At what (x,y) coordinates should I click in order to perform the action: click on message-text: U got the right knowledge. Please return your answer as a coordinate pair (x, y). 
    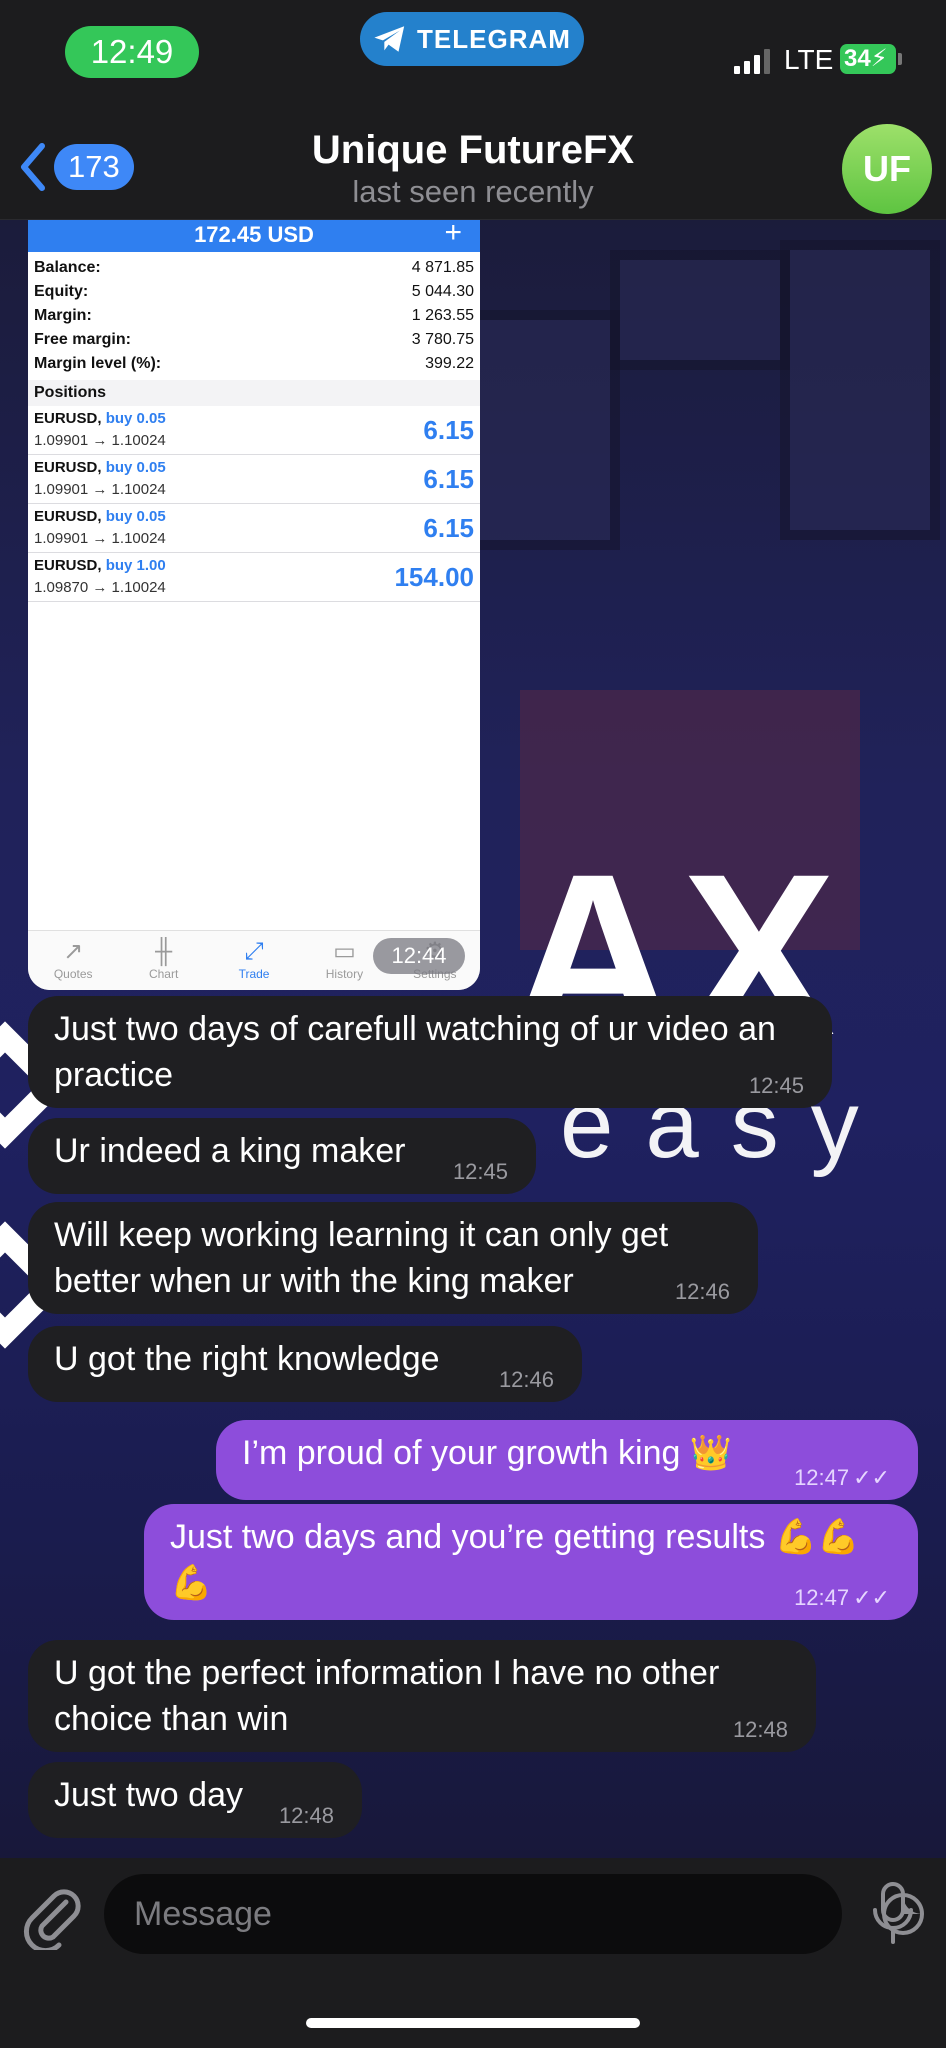
    Looking at the image, I should click on (247, 1359).